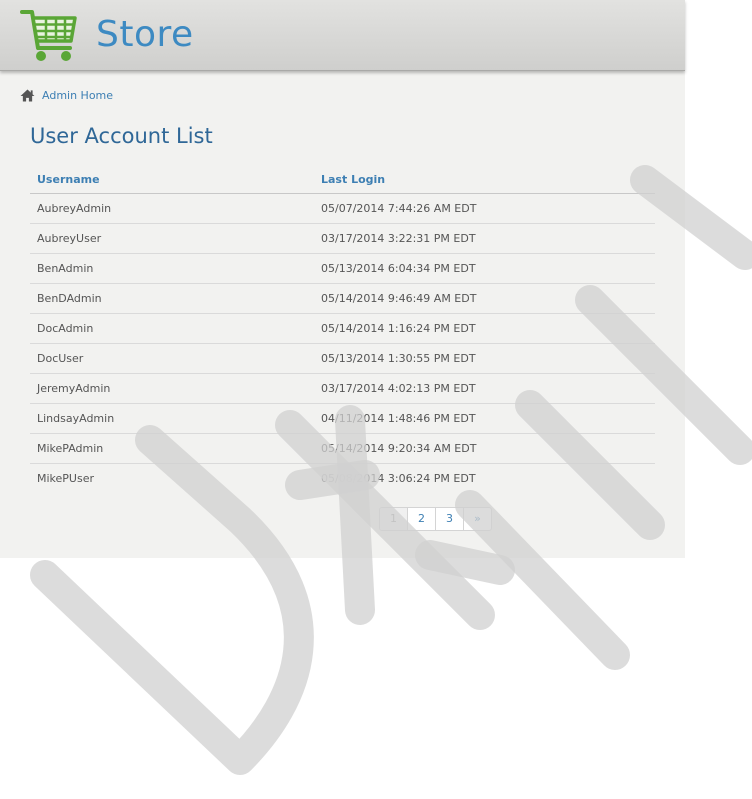 The width and height of the screenshot is (752, 799). What do you see at coordinates (172, 418) in the screenshot?
I see `username-cell: LindsayAdmin` at bounding box center [172, 418].